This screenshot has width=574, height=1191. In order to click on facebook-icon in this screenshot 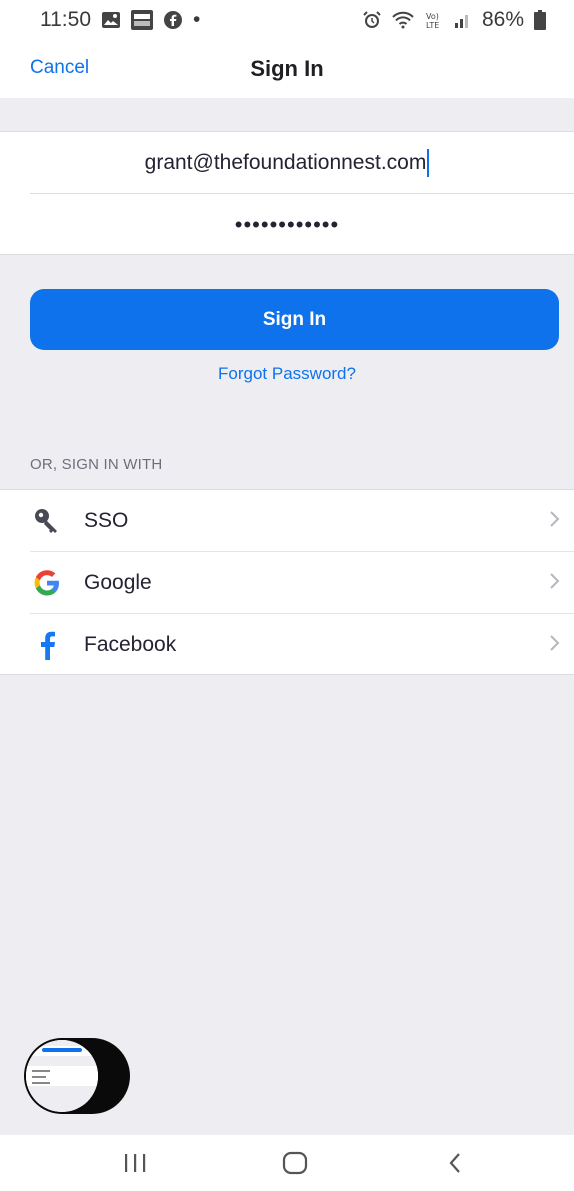, I will do `click(47, 645)`.